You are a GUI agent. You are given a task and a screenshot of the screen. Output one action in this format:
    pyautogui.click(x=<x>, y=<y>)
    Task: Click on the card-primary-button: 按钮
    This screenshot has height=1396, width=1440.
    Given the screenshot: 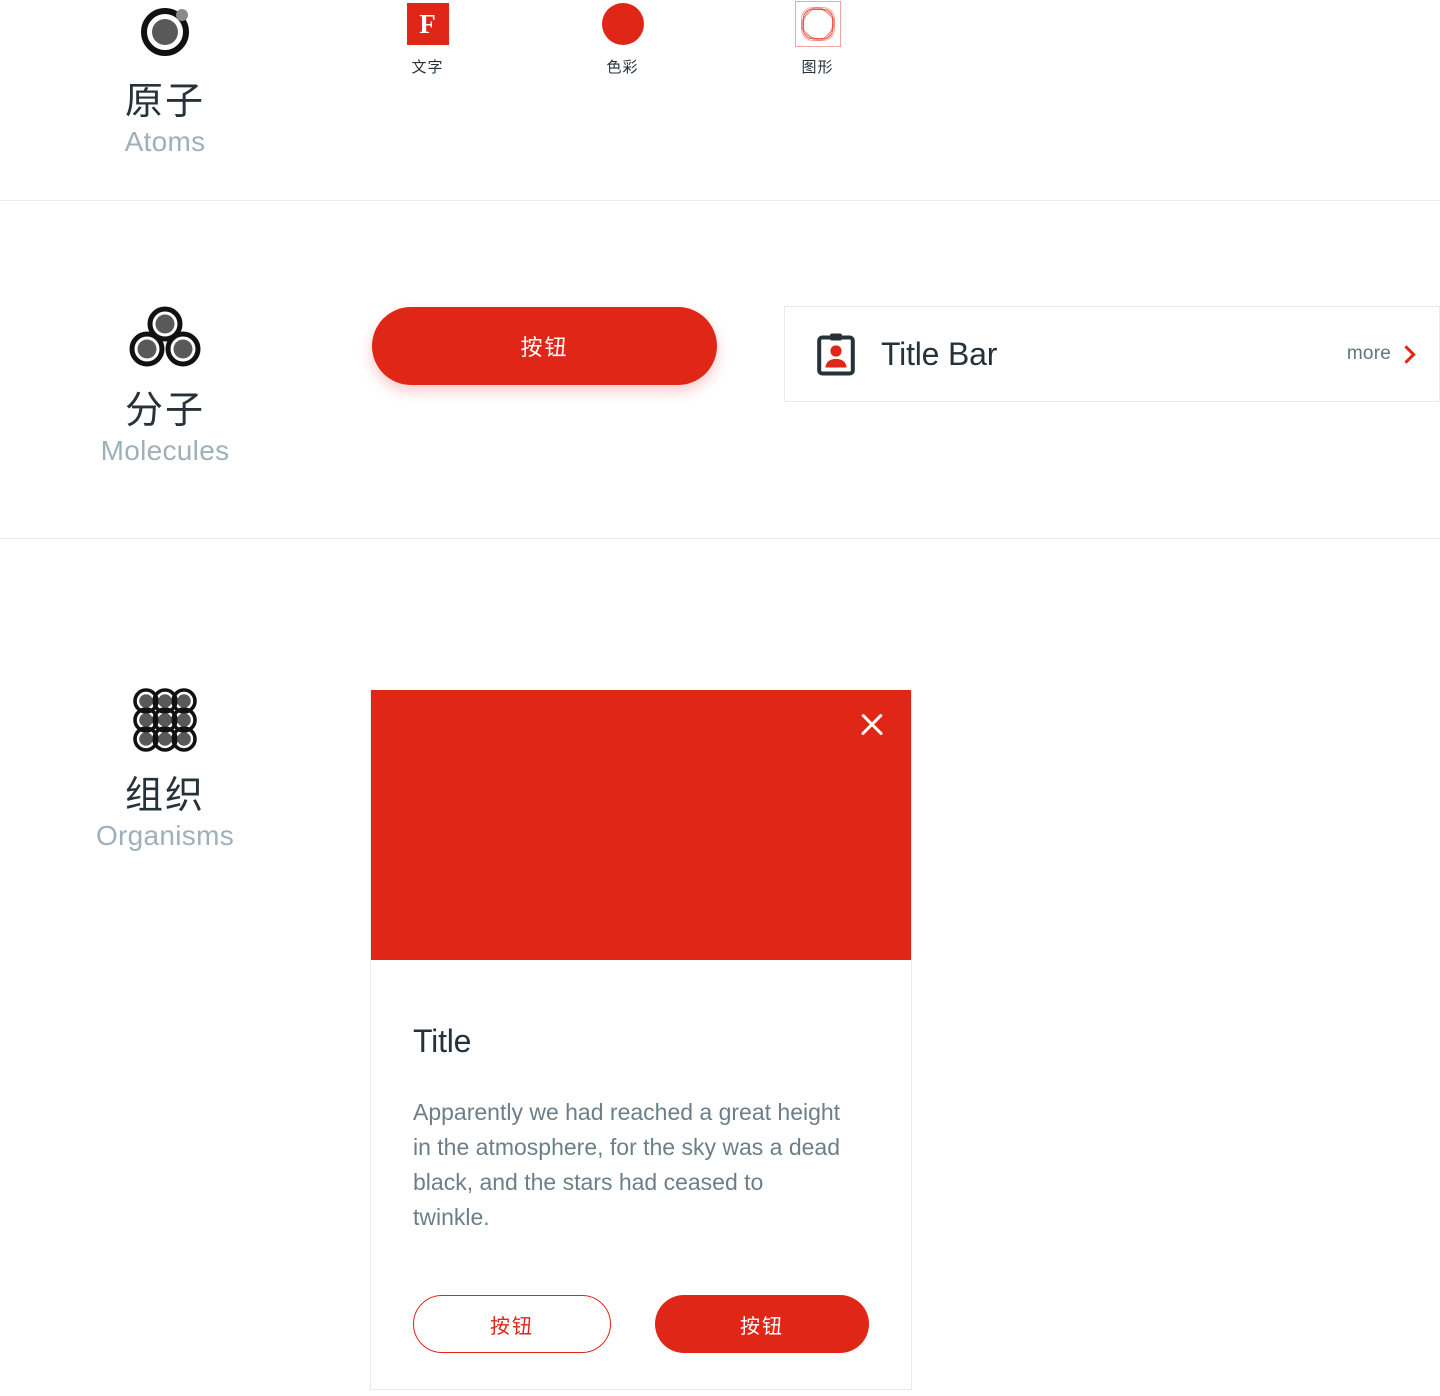 What is the action you would take?
    pyautogui.click(x=762, y=1324)
    